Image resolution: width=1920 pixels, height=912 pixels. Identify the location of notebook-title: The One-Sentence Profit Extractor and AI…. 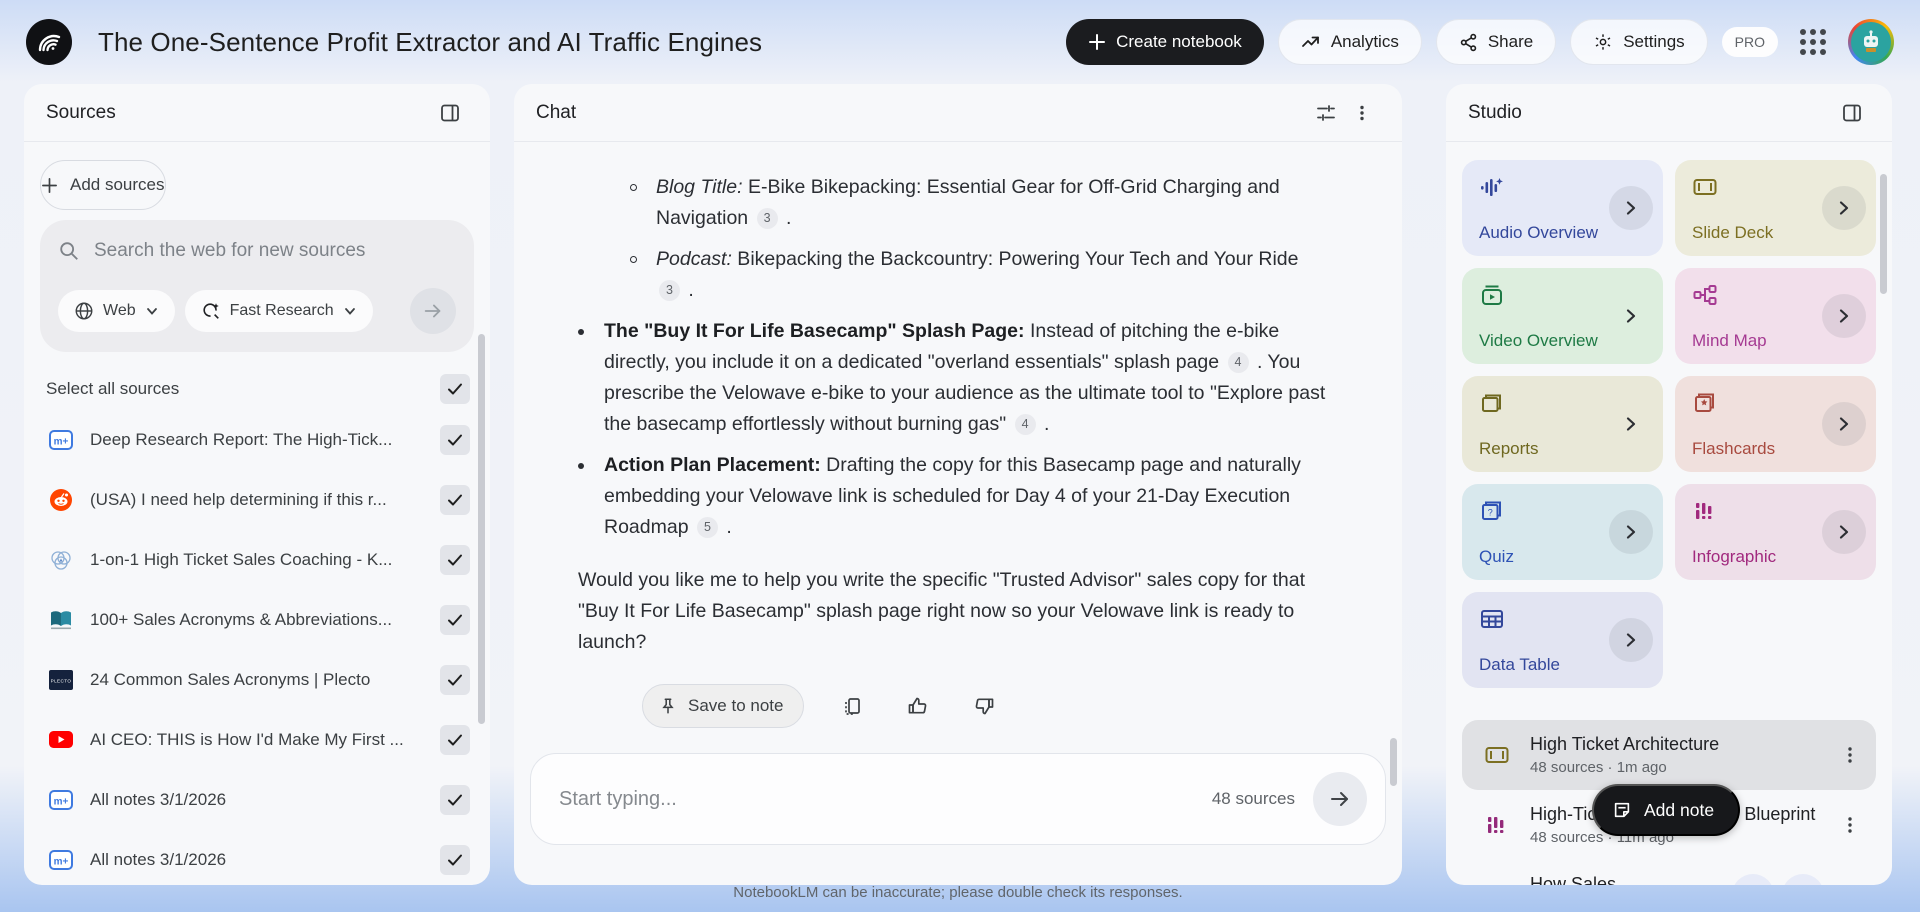
(430, 42).